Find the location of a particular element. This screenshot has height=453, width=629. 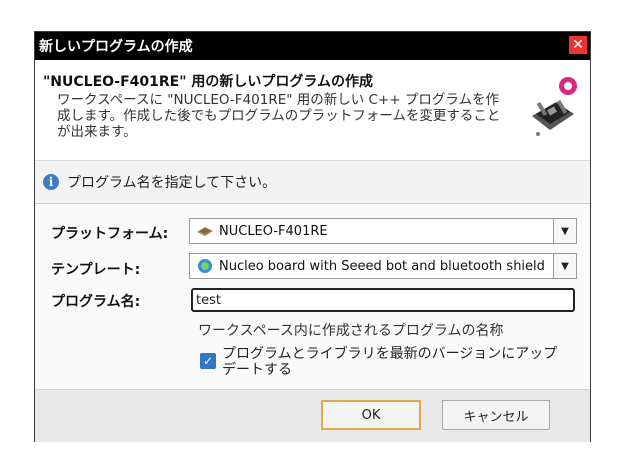

platform-dropdown-icon: ▼ is located at coordinates (564, 231).